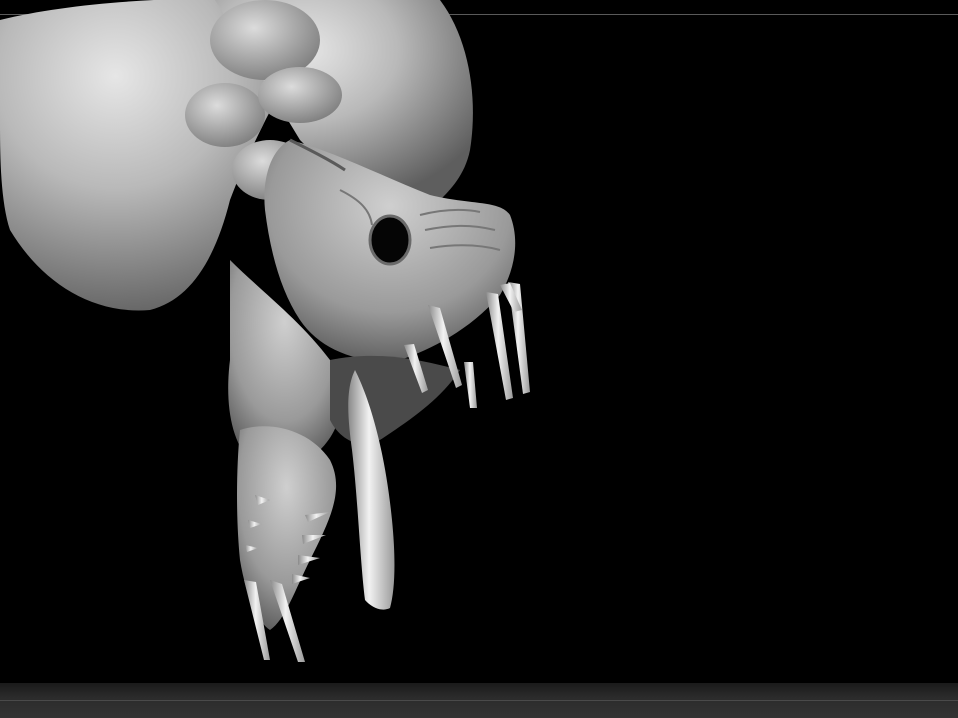  I want to click on eye-socket, so click(390, 240).